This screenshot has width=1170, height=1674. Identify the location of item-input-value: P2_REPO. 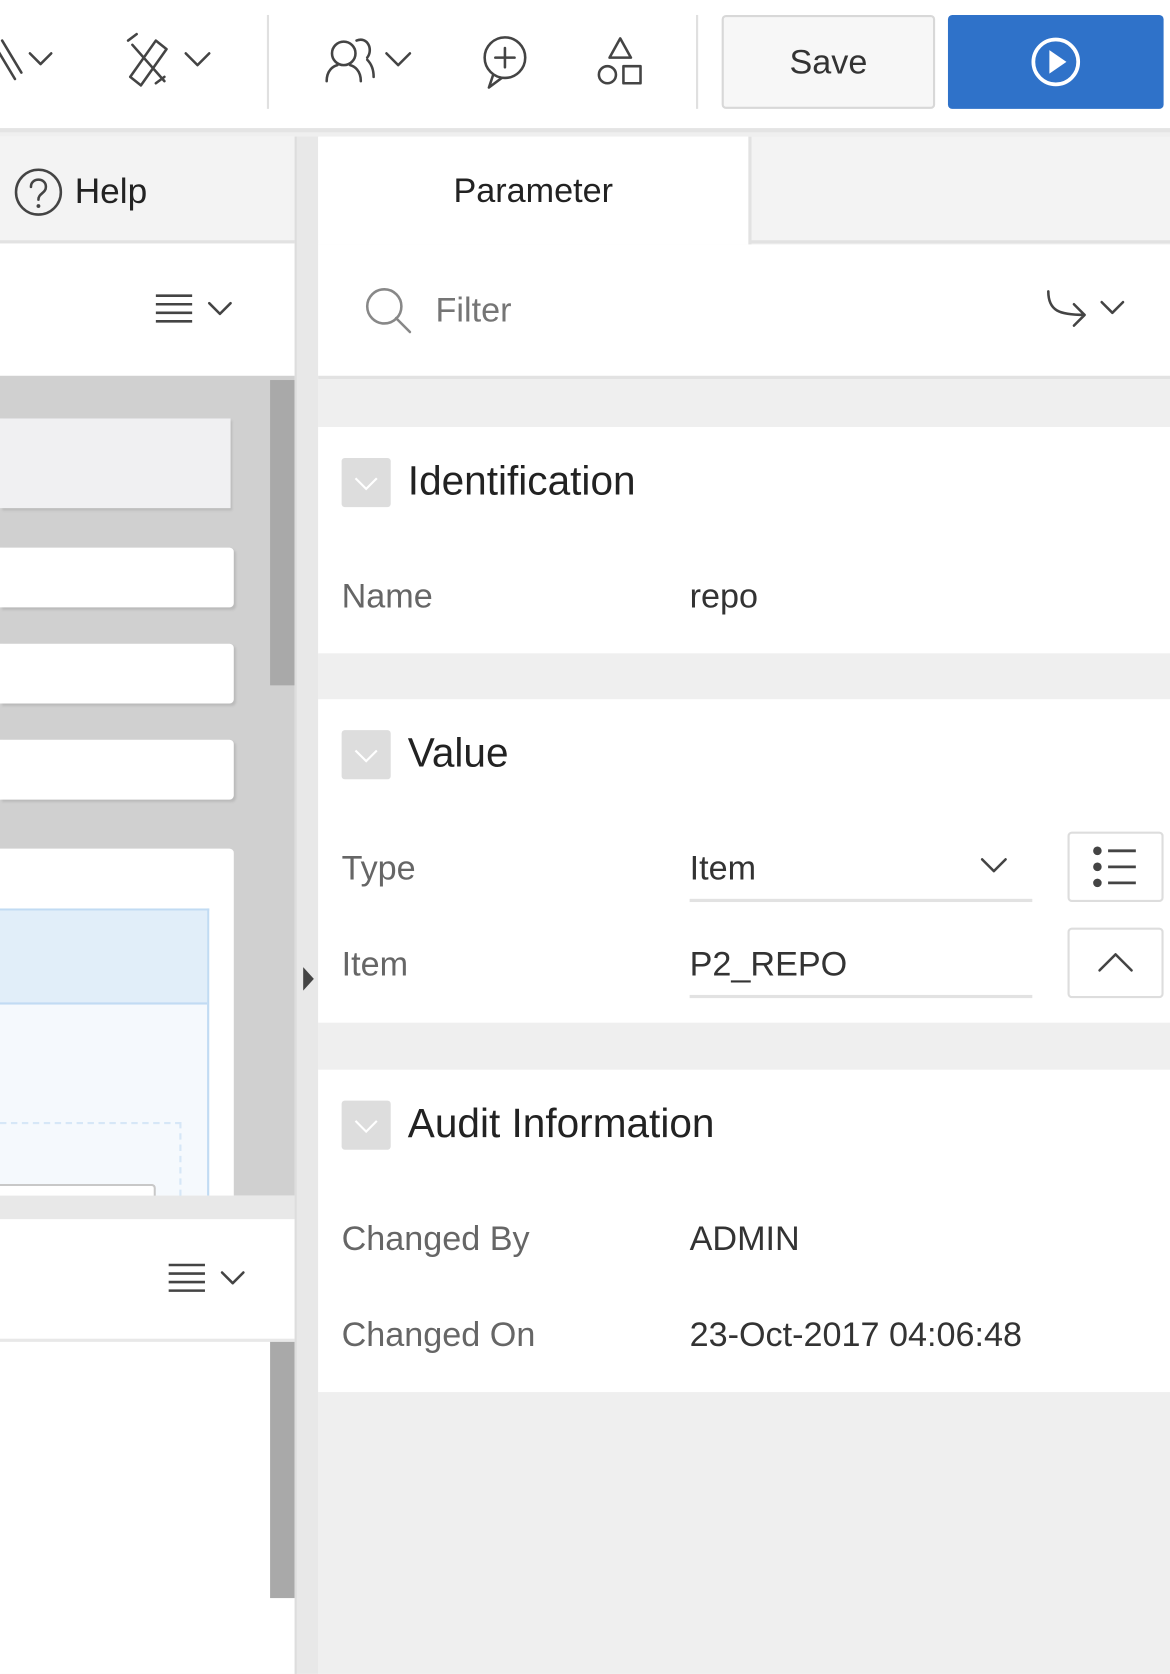
(768, 964).